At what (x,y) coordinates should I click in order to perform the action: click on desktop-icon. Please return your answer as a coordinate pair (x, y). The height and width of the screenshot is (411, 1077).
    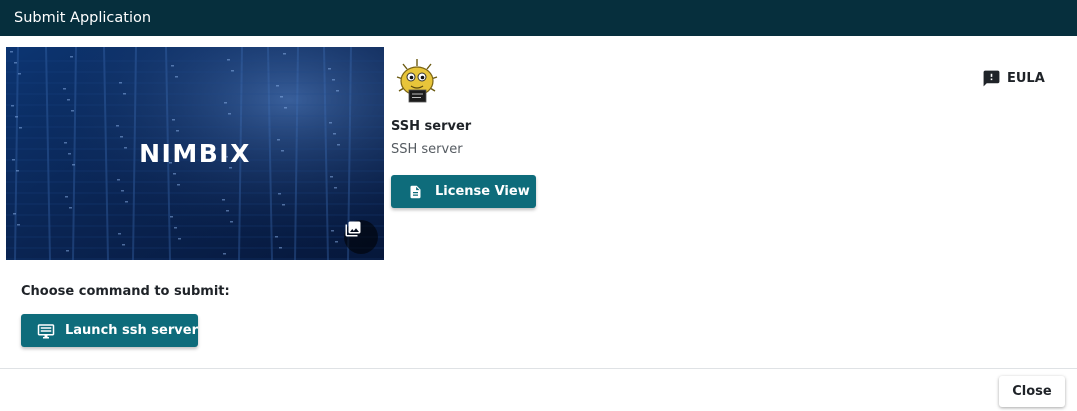
    Looking at the image, I should click on (46, 330).